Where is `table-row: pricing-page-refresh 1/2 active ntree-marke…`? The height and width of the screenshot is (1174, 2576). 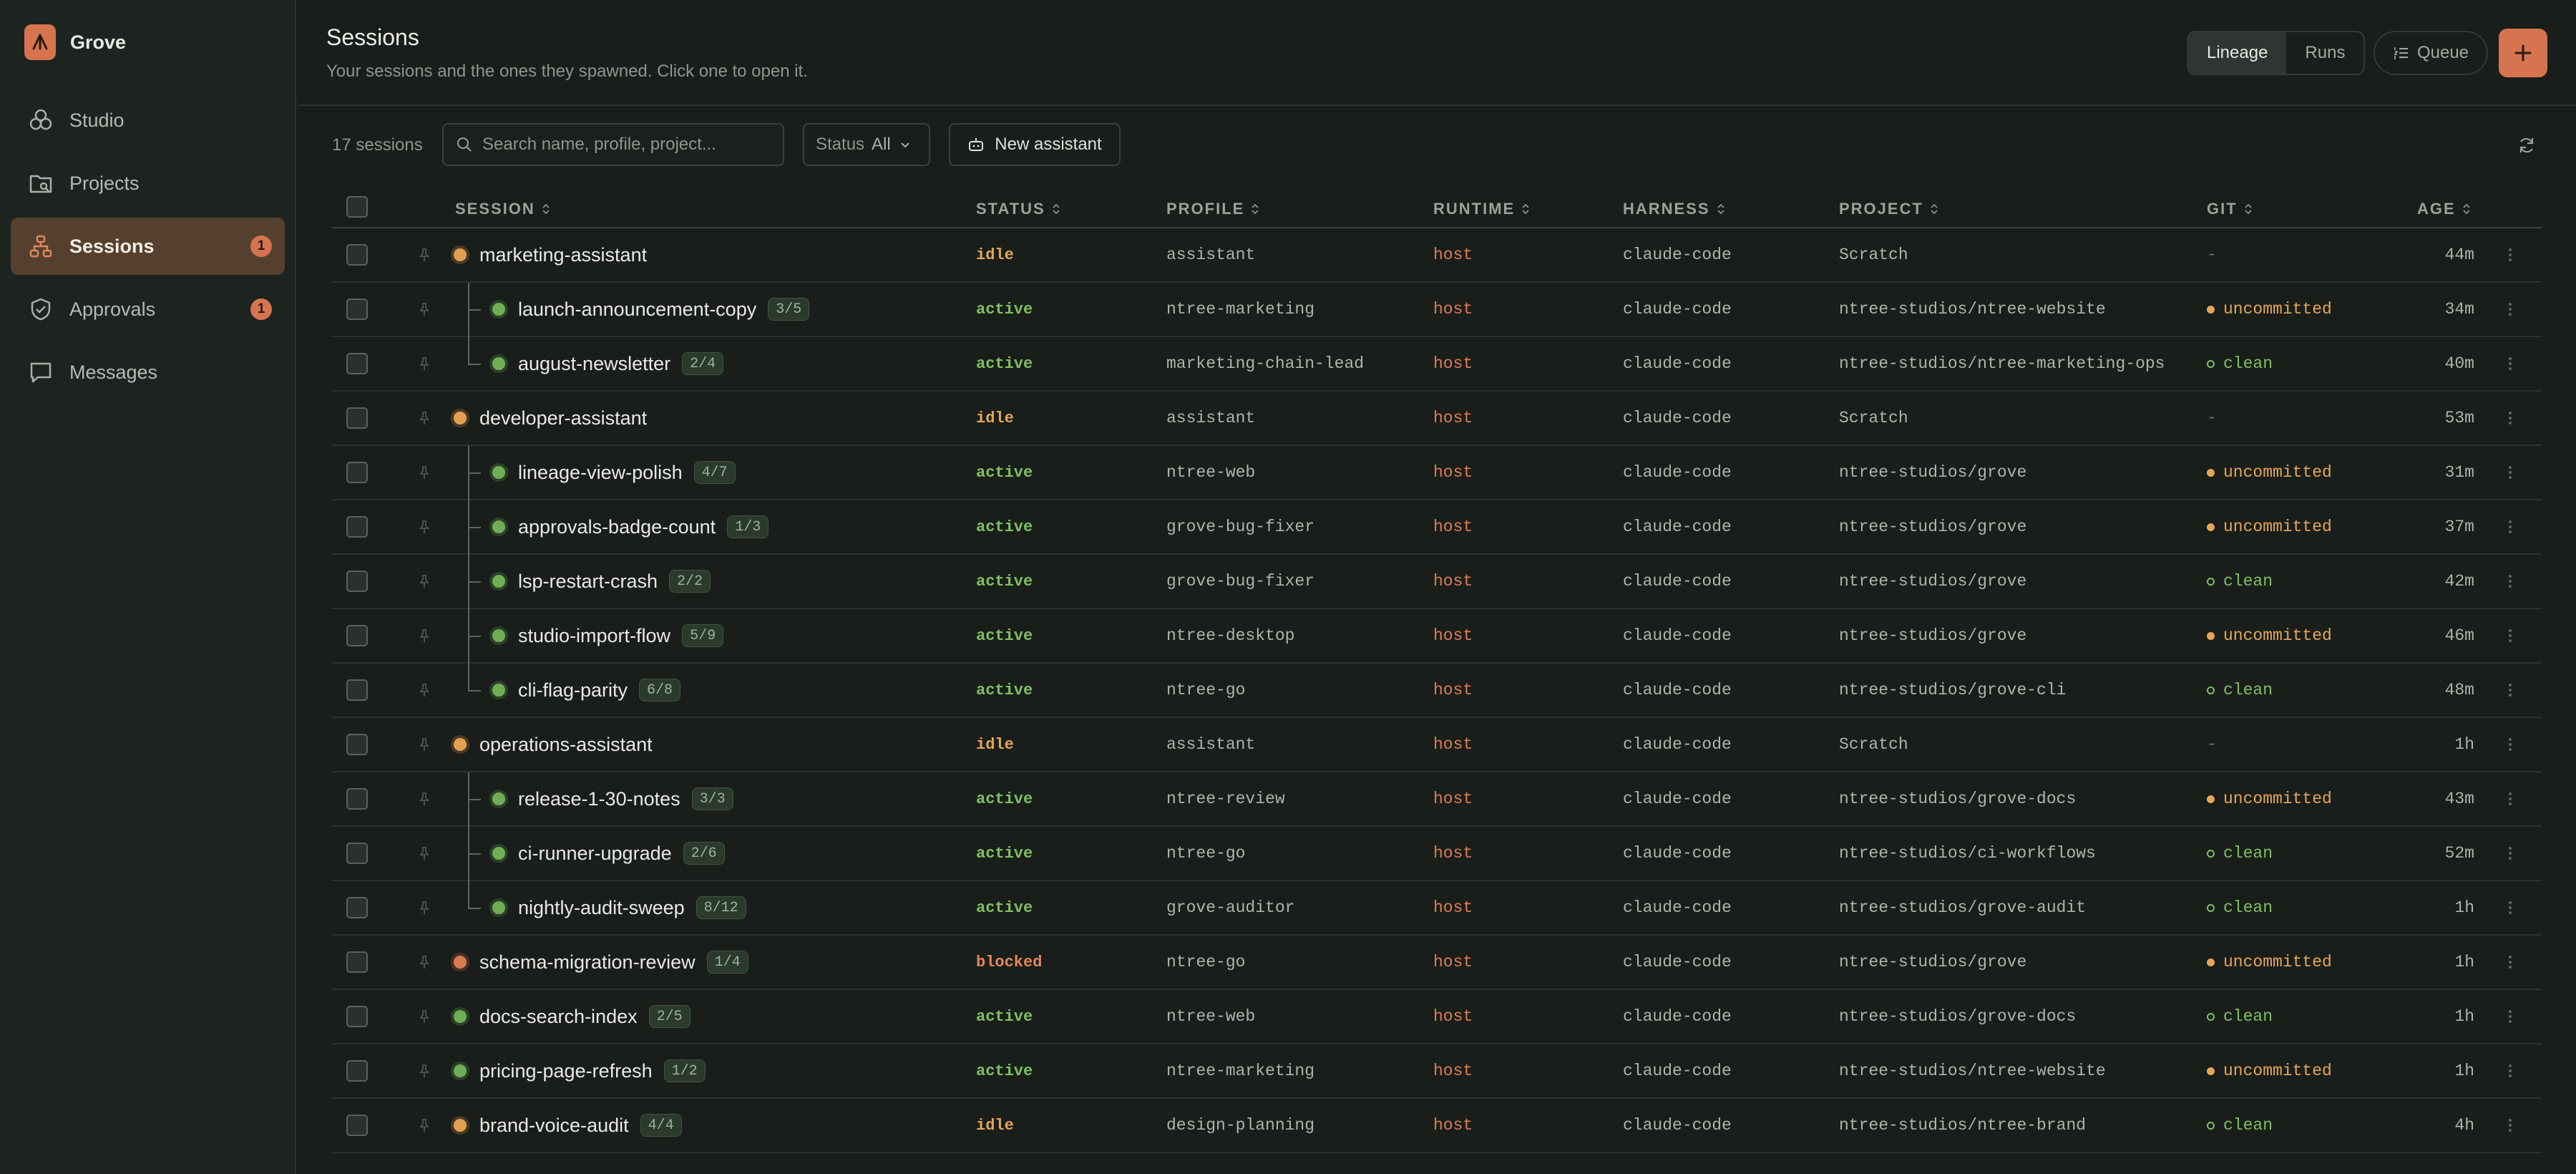 table-row: pricing-page-refresh 1/2 active ntree-marke… is located at coordinates (1437, 1071).